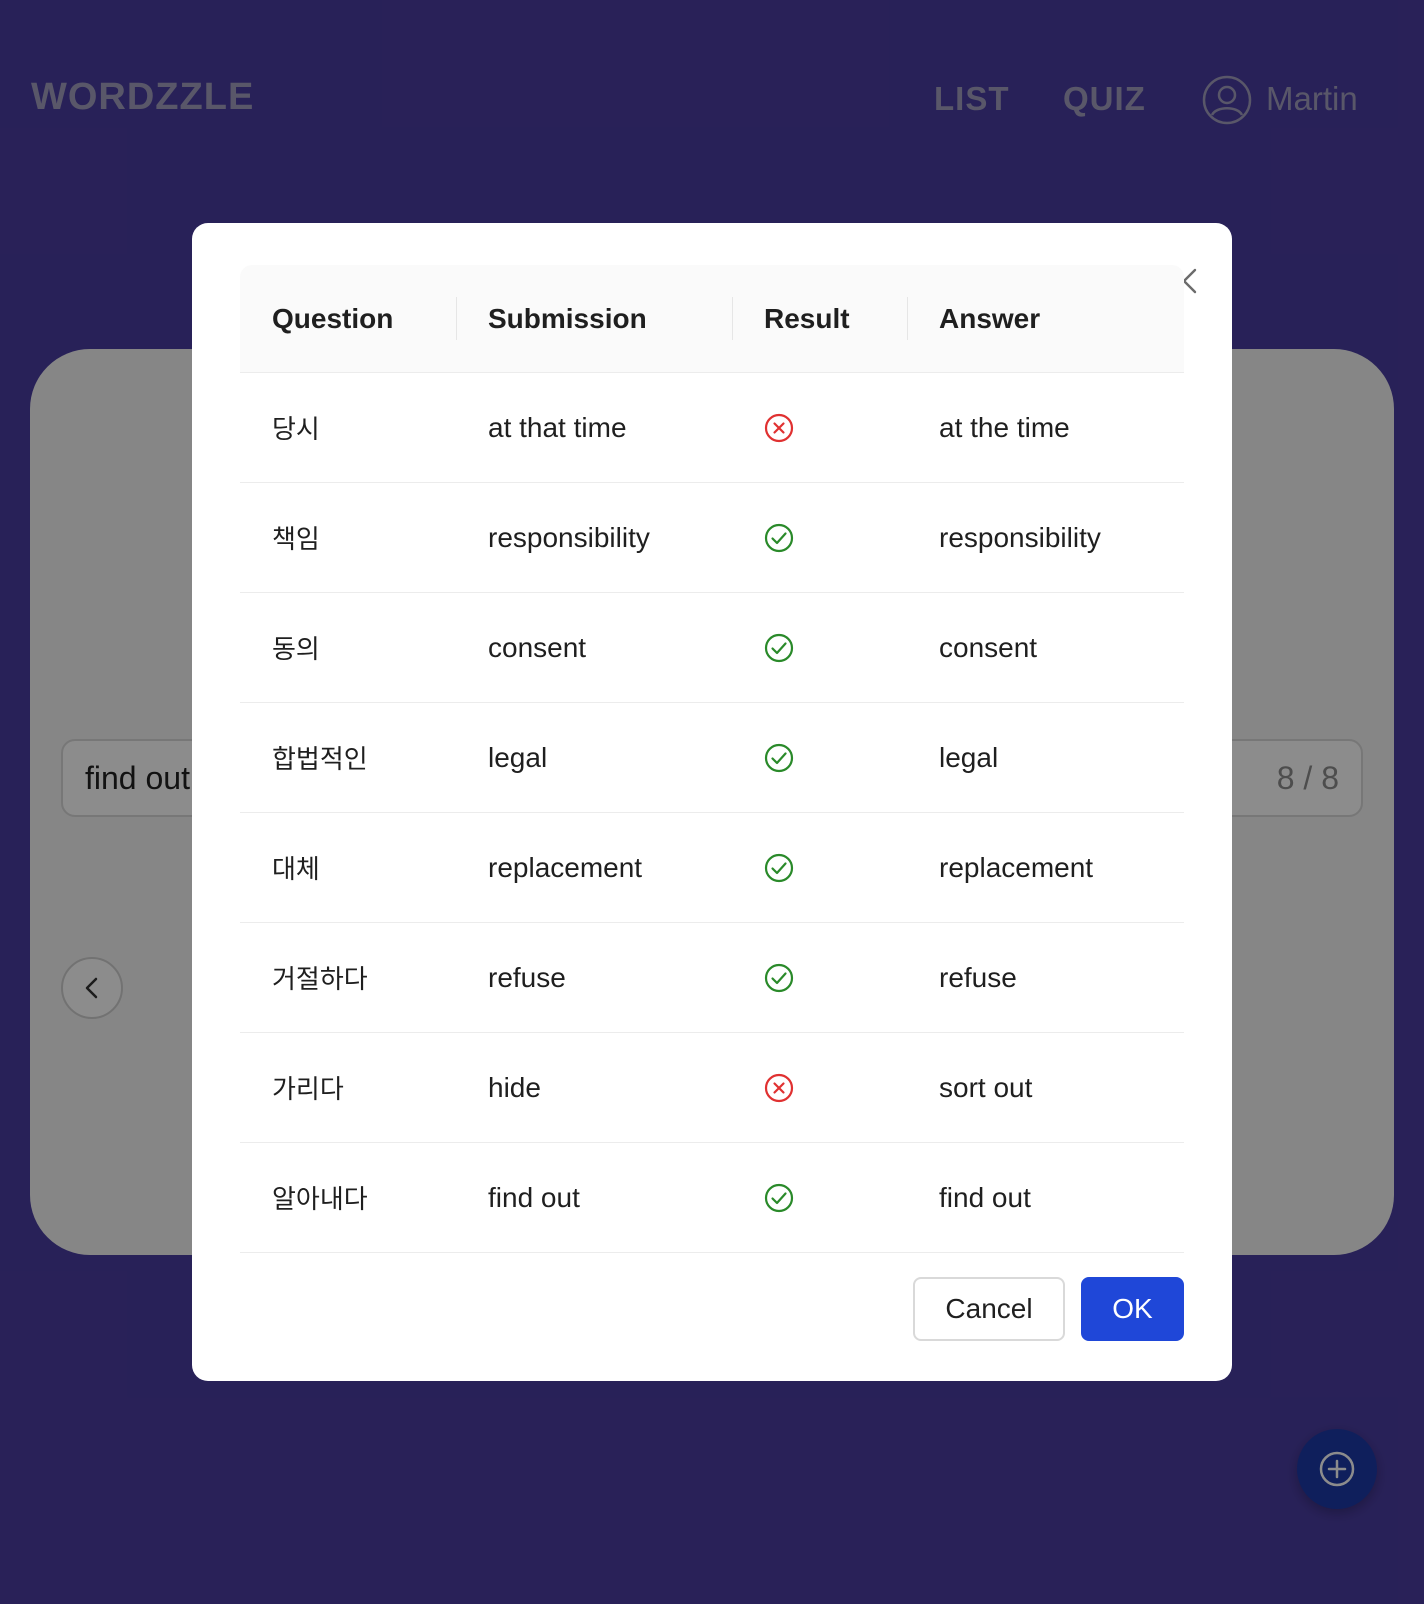  I want to click on table-row: 대체 replacement replacement, so click(712, 868).